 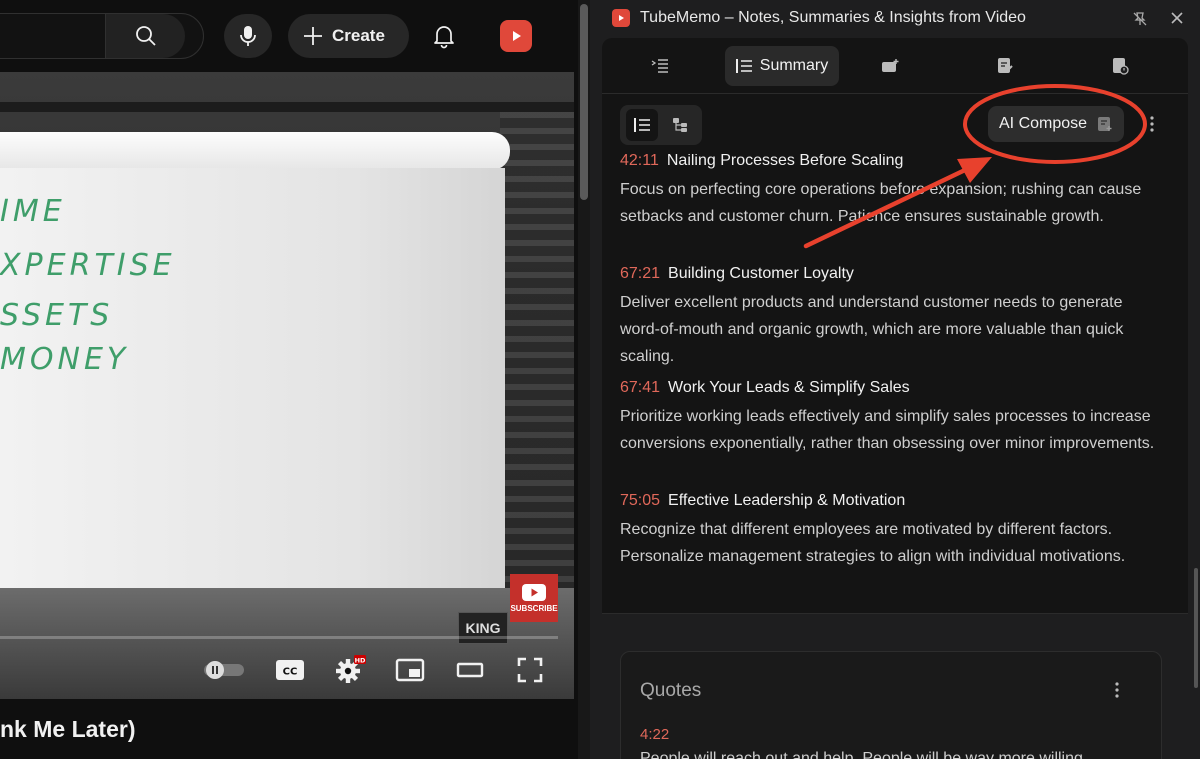 I want to click on tab-summary: Summary, so click(x=782, y=66).